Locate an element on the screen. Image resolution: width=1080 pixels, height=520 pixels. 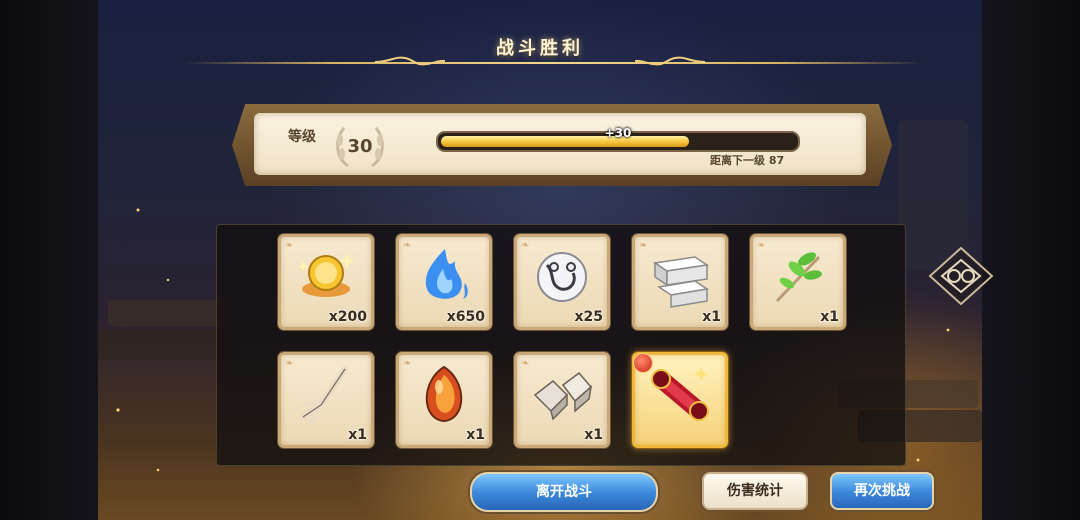
reward-item-gold-coins: ❧ x200 is located at coordinates (326, 282).